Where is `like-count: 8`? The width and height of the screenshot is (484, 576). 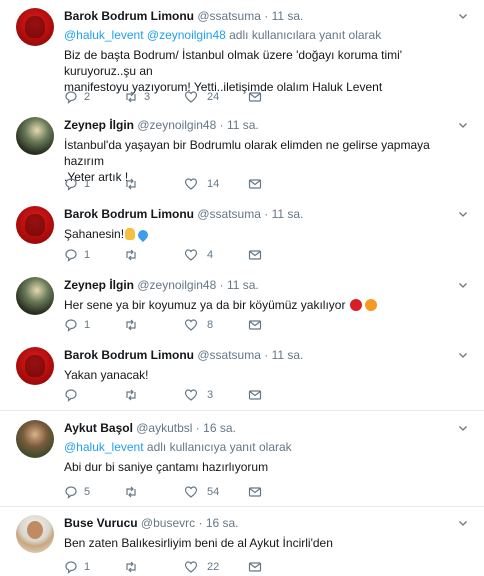 like-count: 8 is located at coordinates (210, 325).